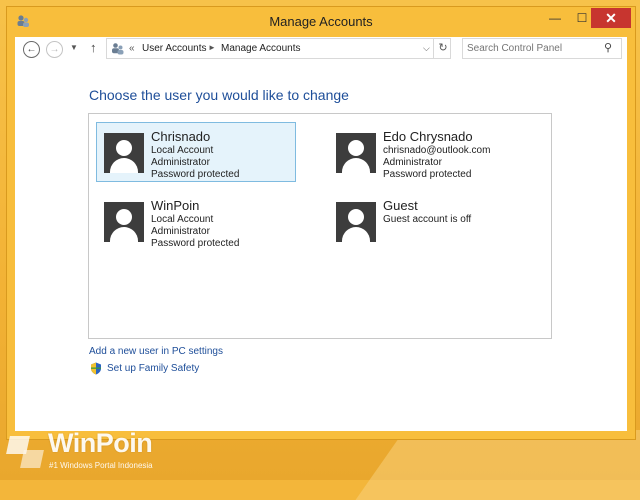 The image size is (640, 500). I want to click on search-input, so click(532, 48).